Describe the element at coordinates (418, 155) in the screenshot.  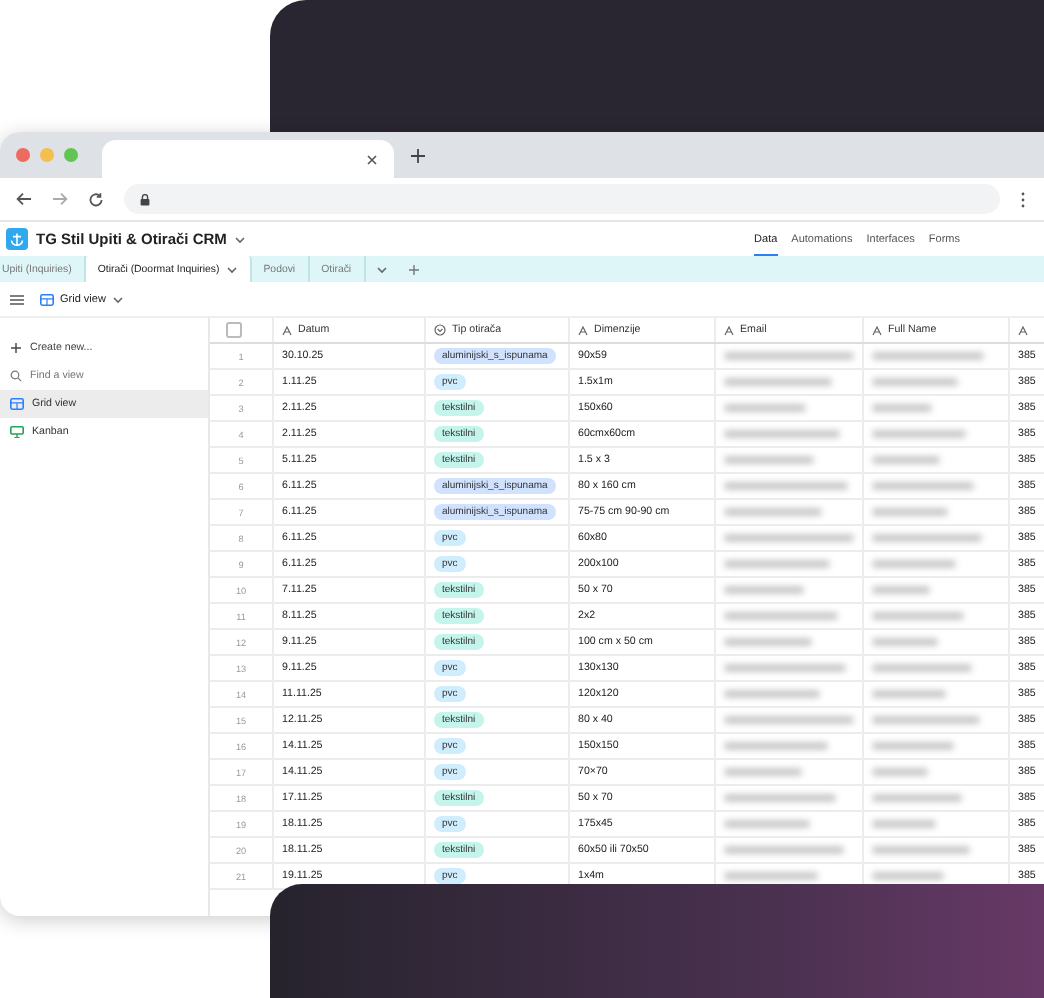
I see `new-tab-icon` at that location.